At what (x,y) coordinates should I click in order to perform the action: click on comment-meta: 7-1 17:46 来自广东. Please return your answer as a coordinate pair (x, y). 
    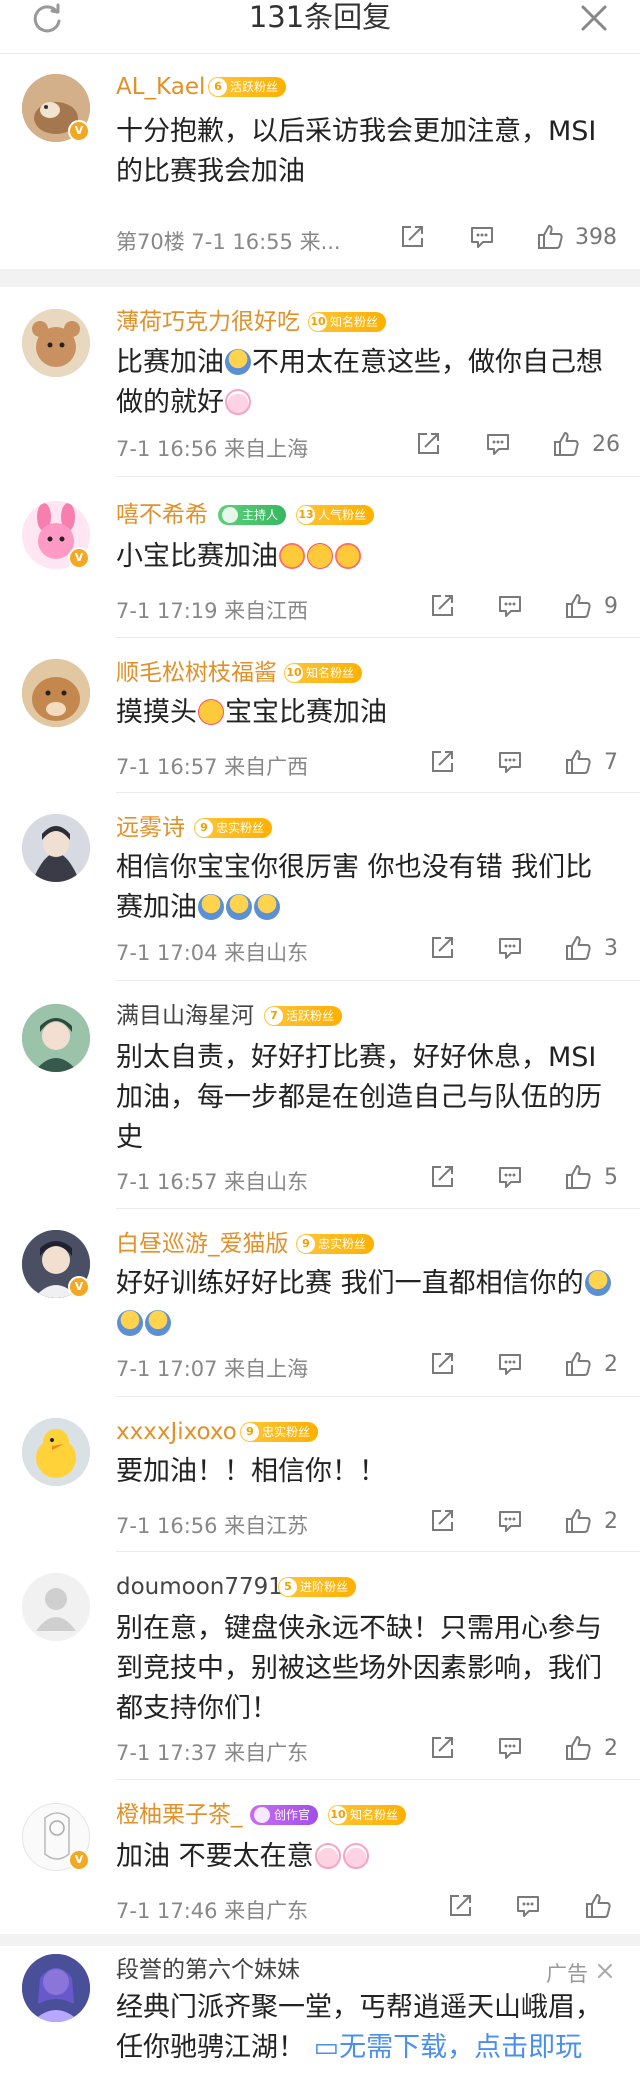
    Looking at the image, I should click on (212, 1911).